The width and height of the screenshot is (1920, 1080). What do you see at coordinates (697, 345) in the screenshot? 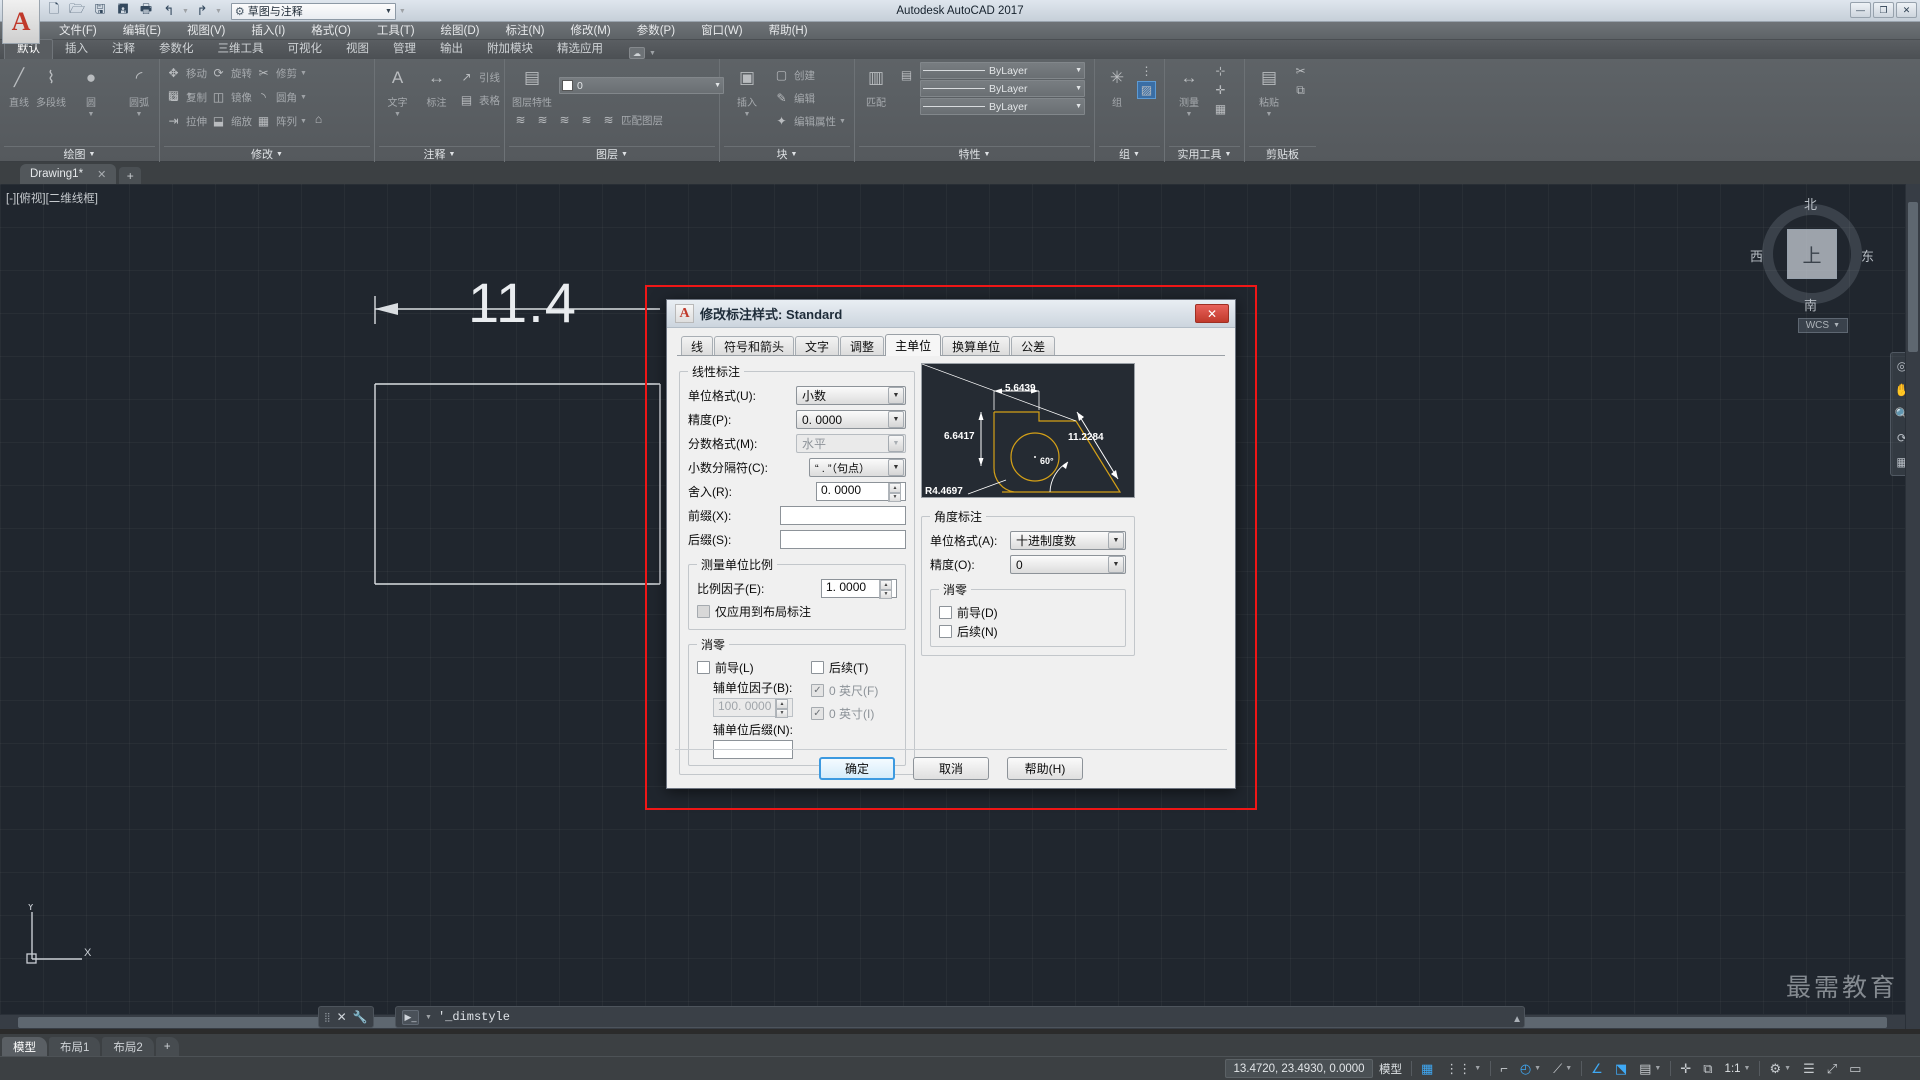
I see `dialog-tab-0: 线` at bounding box center [697, 345].